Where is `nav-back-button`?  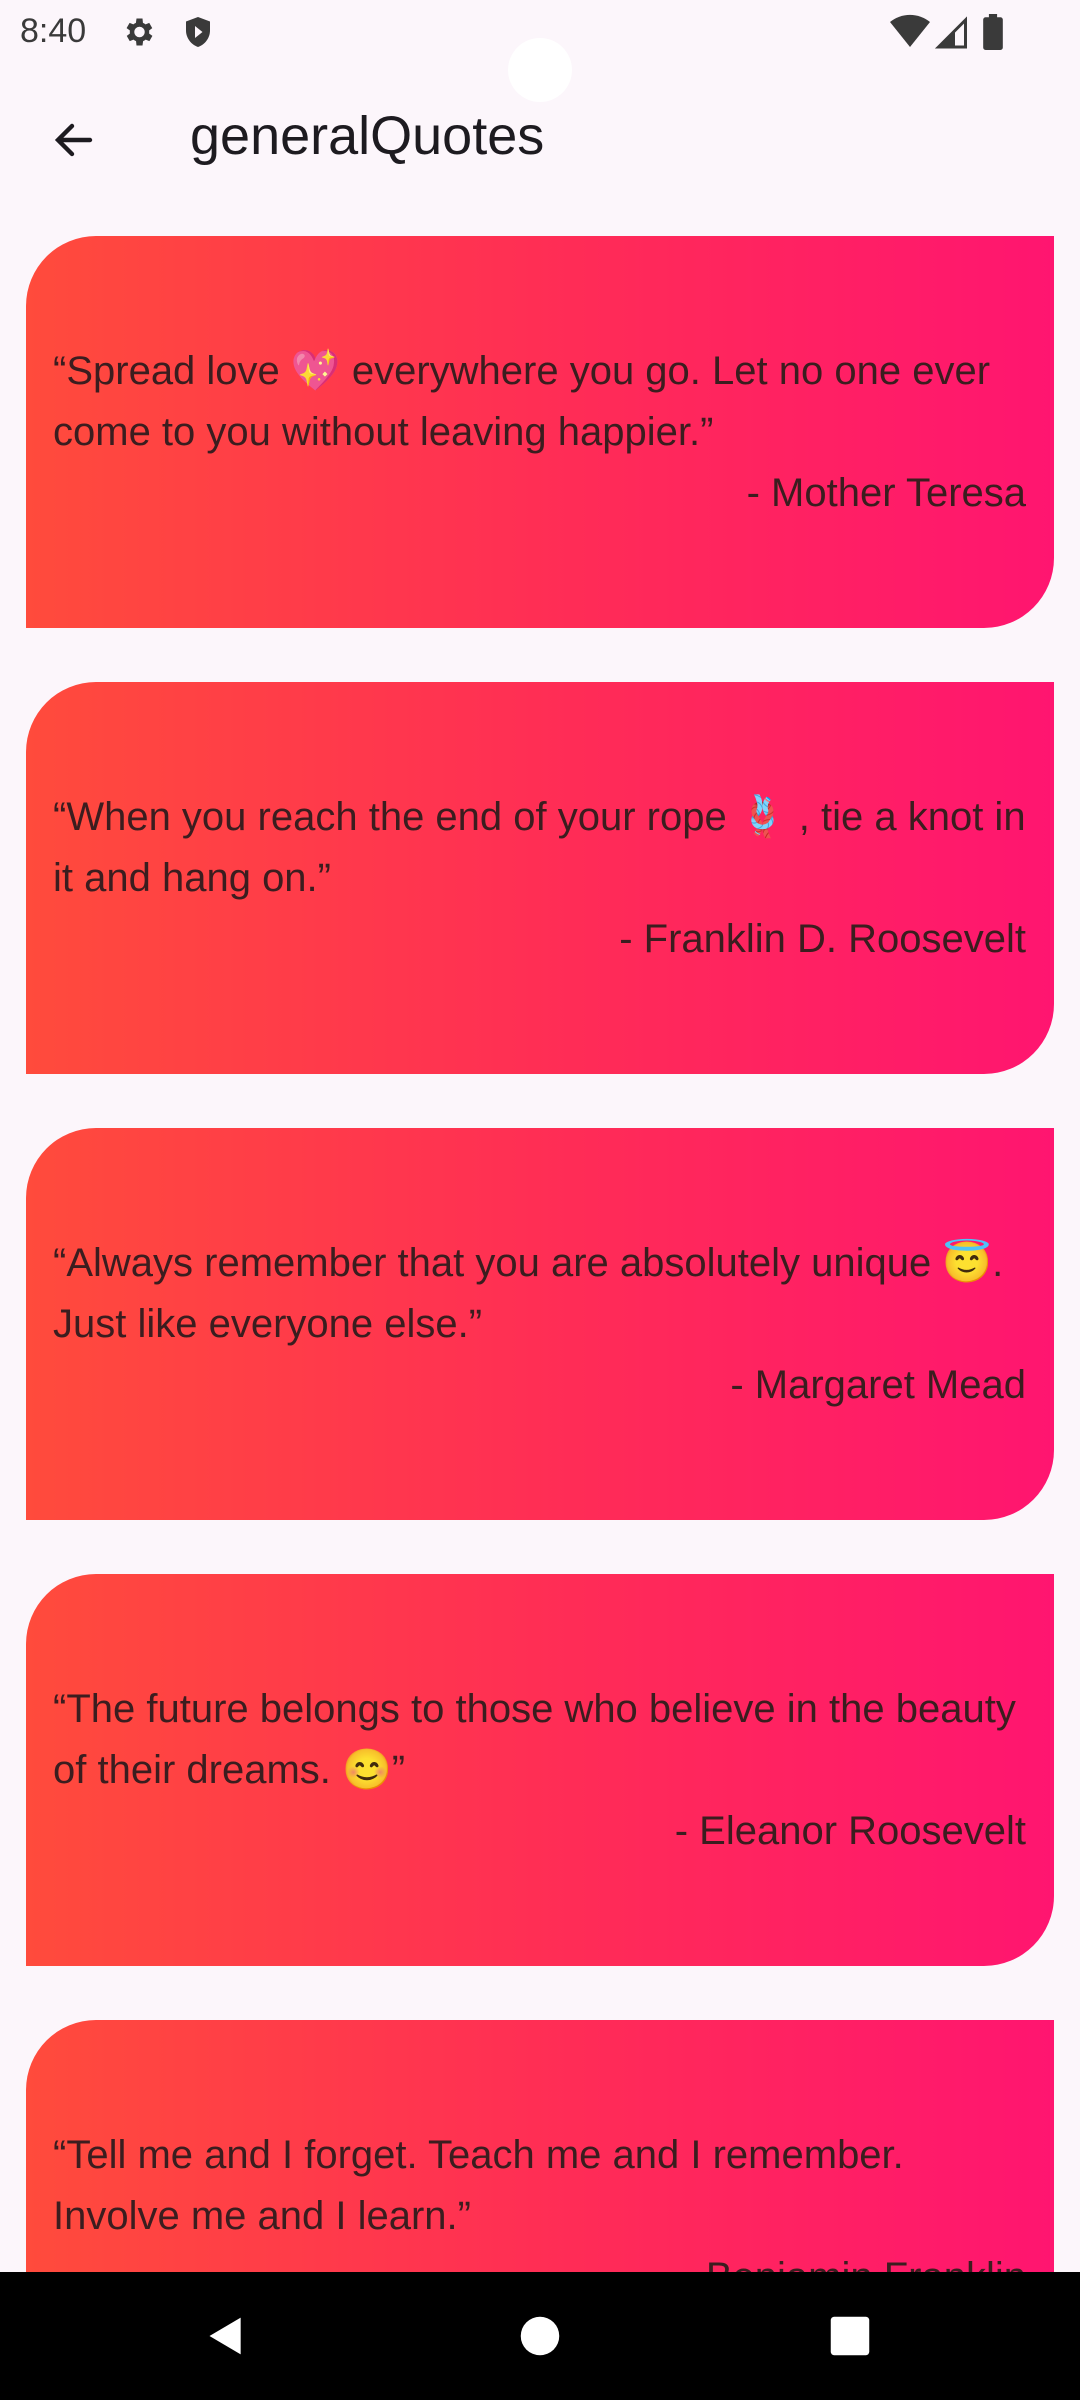
nav-back-button is located at coordinates (226, 2336).